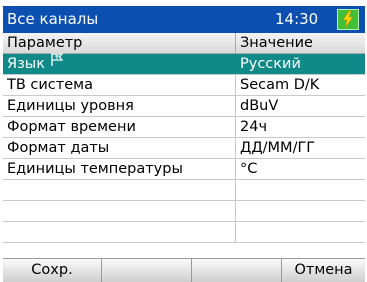 The height and width of the screenshot is (282, 367). Describe the element at coordinates (53, 19) in the screenshot. I see `window-title: Все каналы` at that location.